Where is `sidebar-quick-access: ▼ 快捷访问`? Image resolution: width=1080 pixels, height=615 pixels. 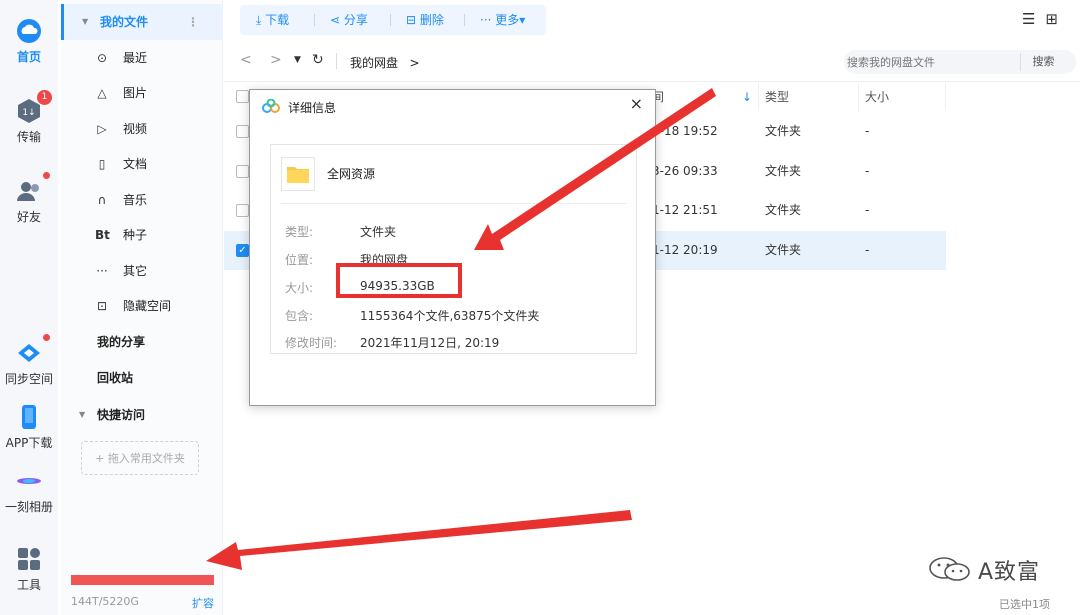 sidebar-quick-access: ▼ 快捷访问 is located at coordinates (142, 415).